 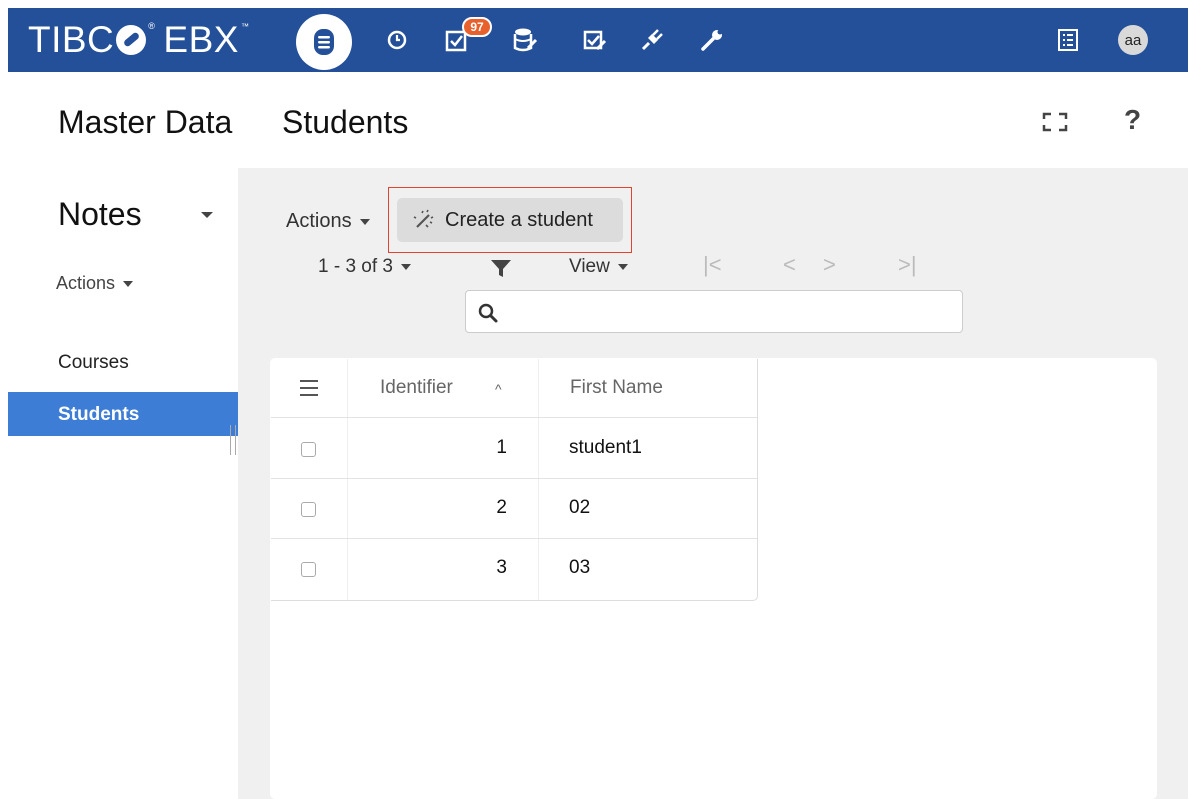 What do you see at coordinates (514, 509) in the screenshot?
I see `table-row: 2 02` at bounding box center [514, 509].